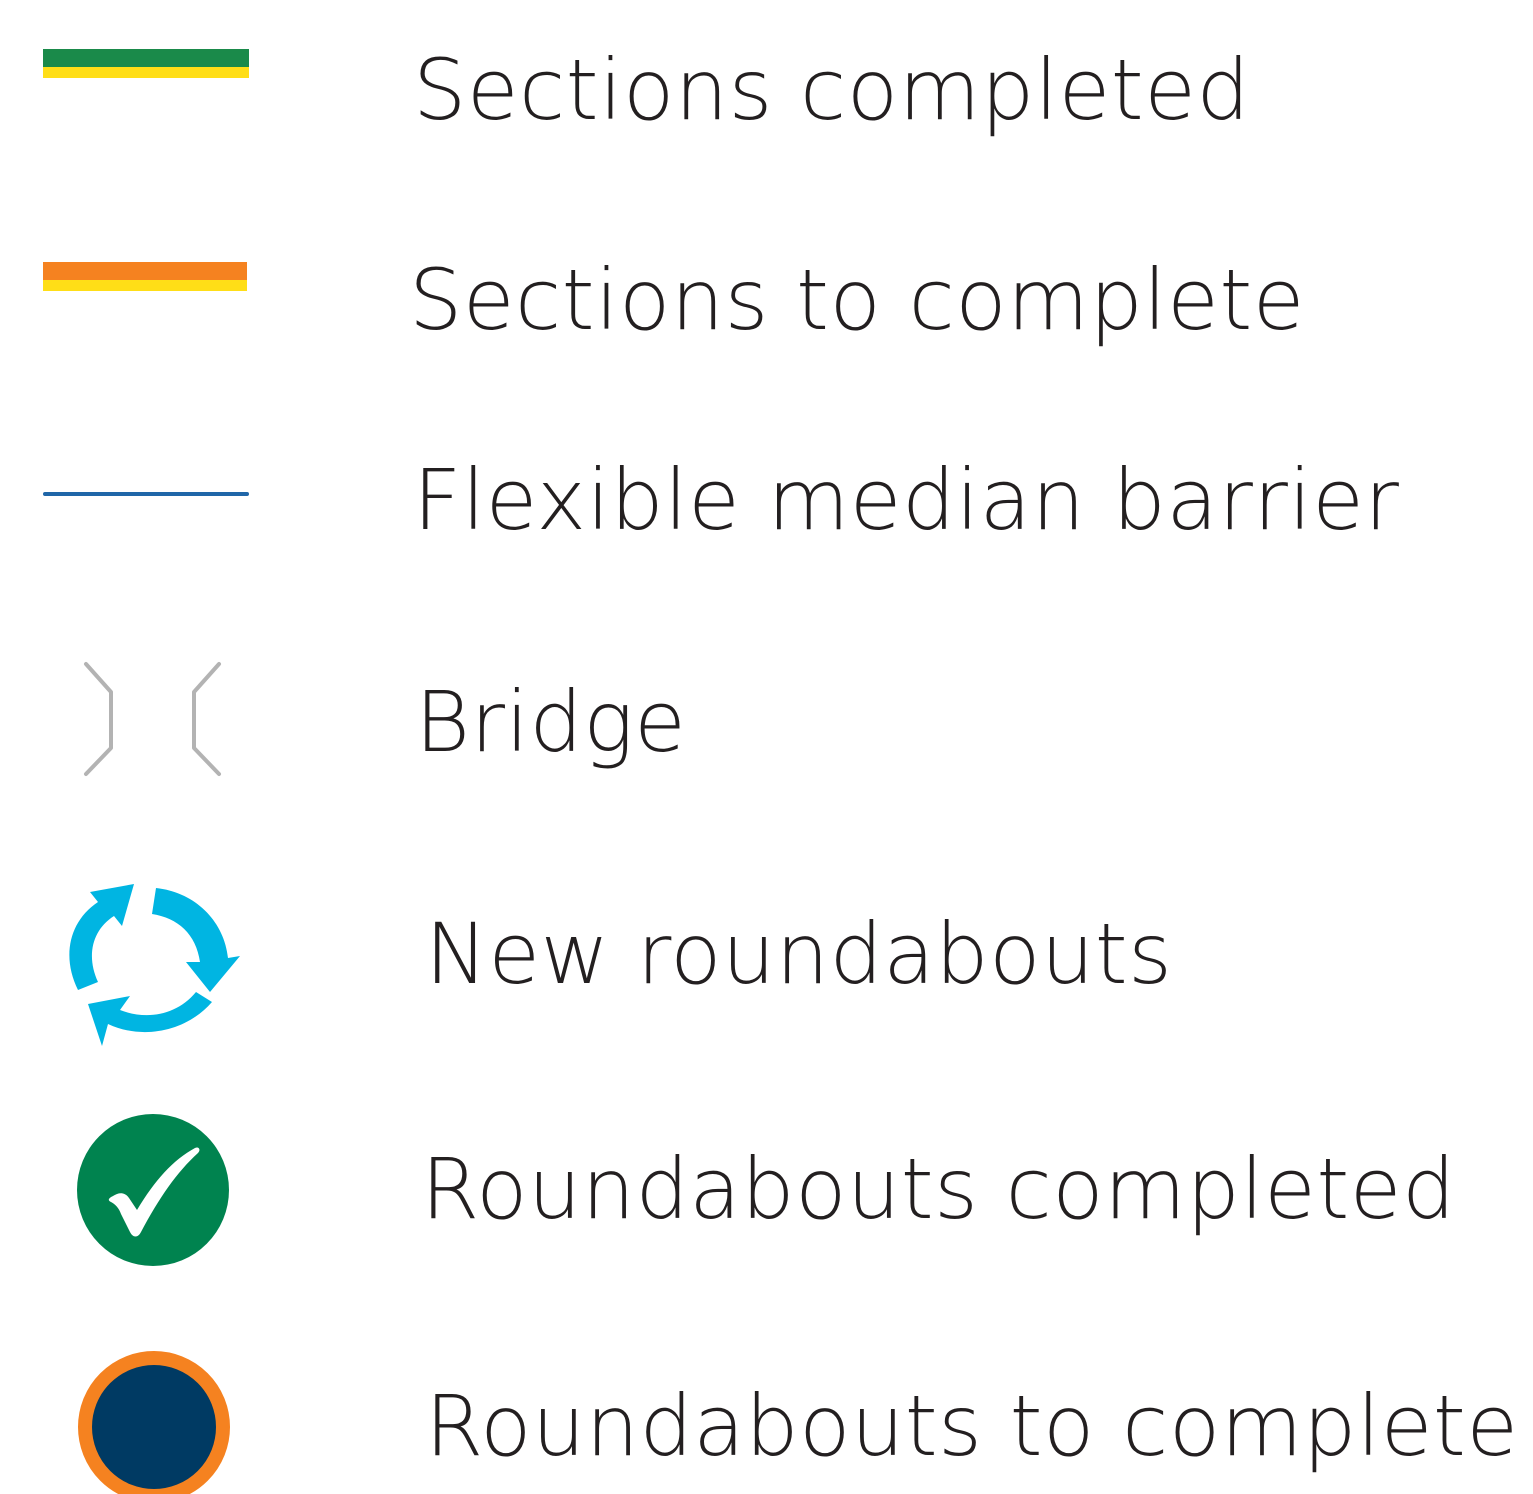 Image resolution: width=1533 pixels, height=1494 pixels. Describe the element at coordinates (152, 719) in the screenshot. I see `bridge-icon` at that location.